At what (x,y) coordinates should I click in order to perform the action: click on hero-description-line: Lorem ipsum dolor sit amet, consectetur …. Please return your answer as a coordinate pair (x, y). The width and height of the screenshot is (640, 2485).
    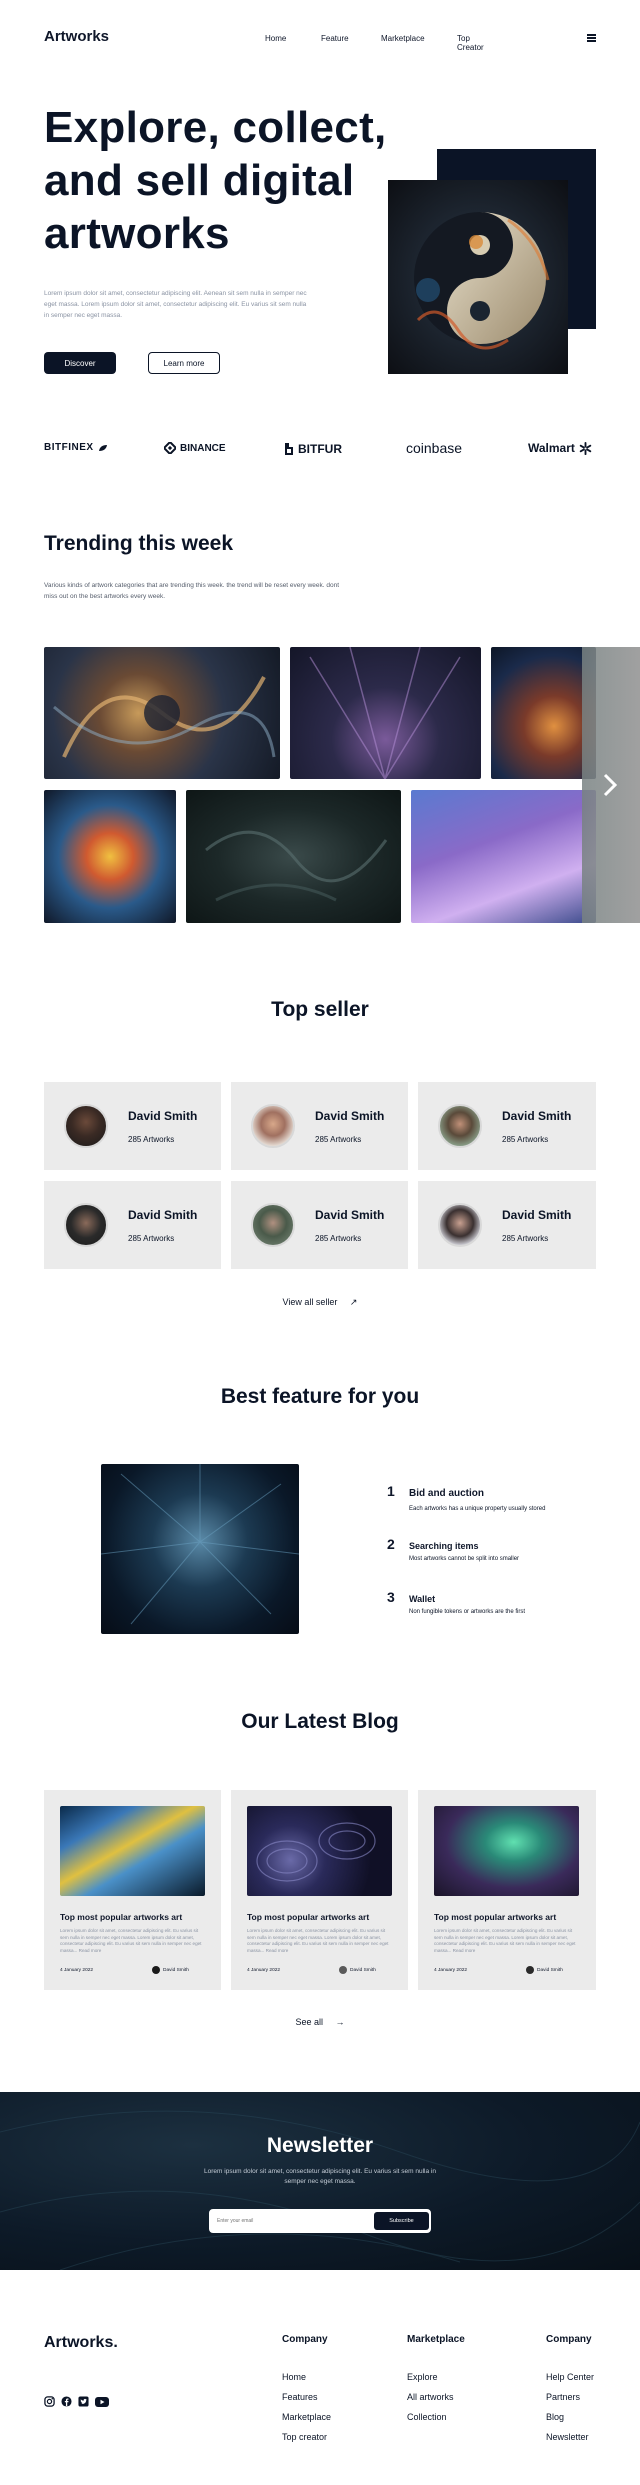
    Looking at the image, I should click on (175, 293).